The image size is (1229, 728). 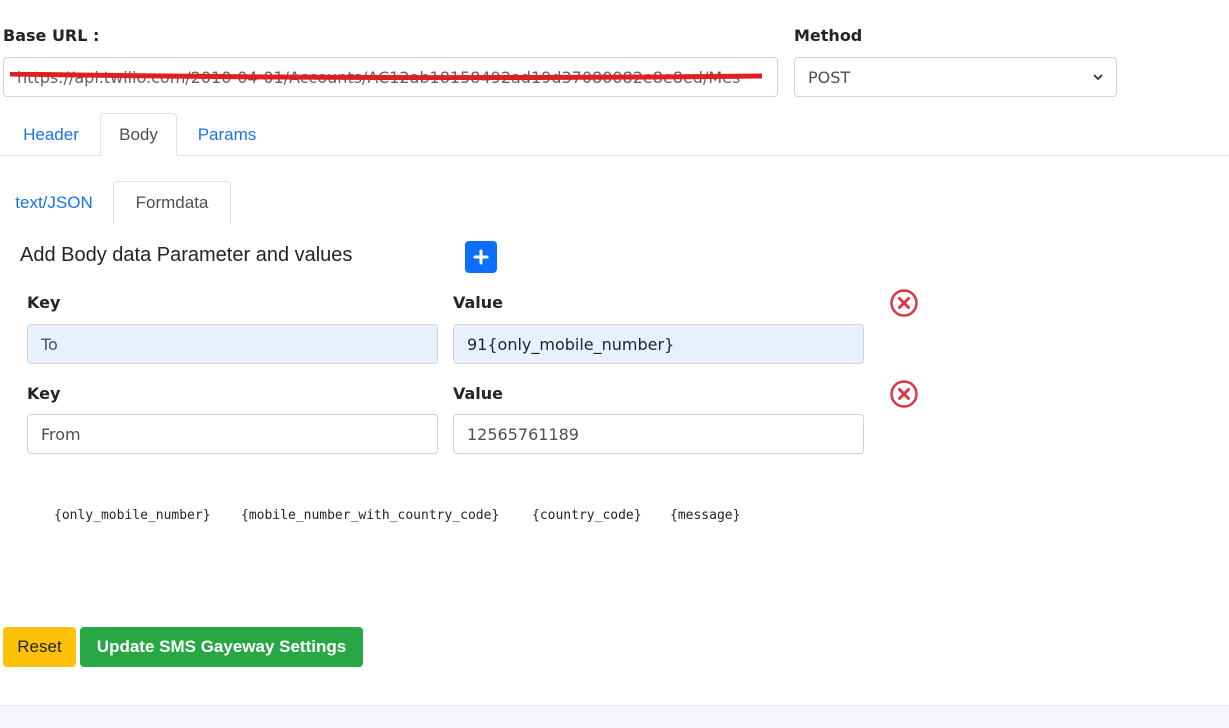 What do you see at coordinates (1098, 77) in the screenshot?
I see `chevron-down-icon` at bounding box center [1098, 77].